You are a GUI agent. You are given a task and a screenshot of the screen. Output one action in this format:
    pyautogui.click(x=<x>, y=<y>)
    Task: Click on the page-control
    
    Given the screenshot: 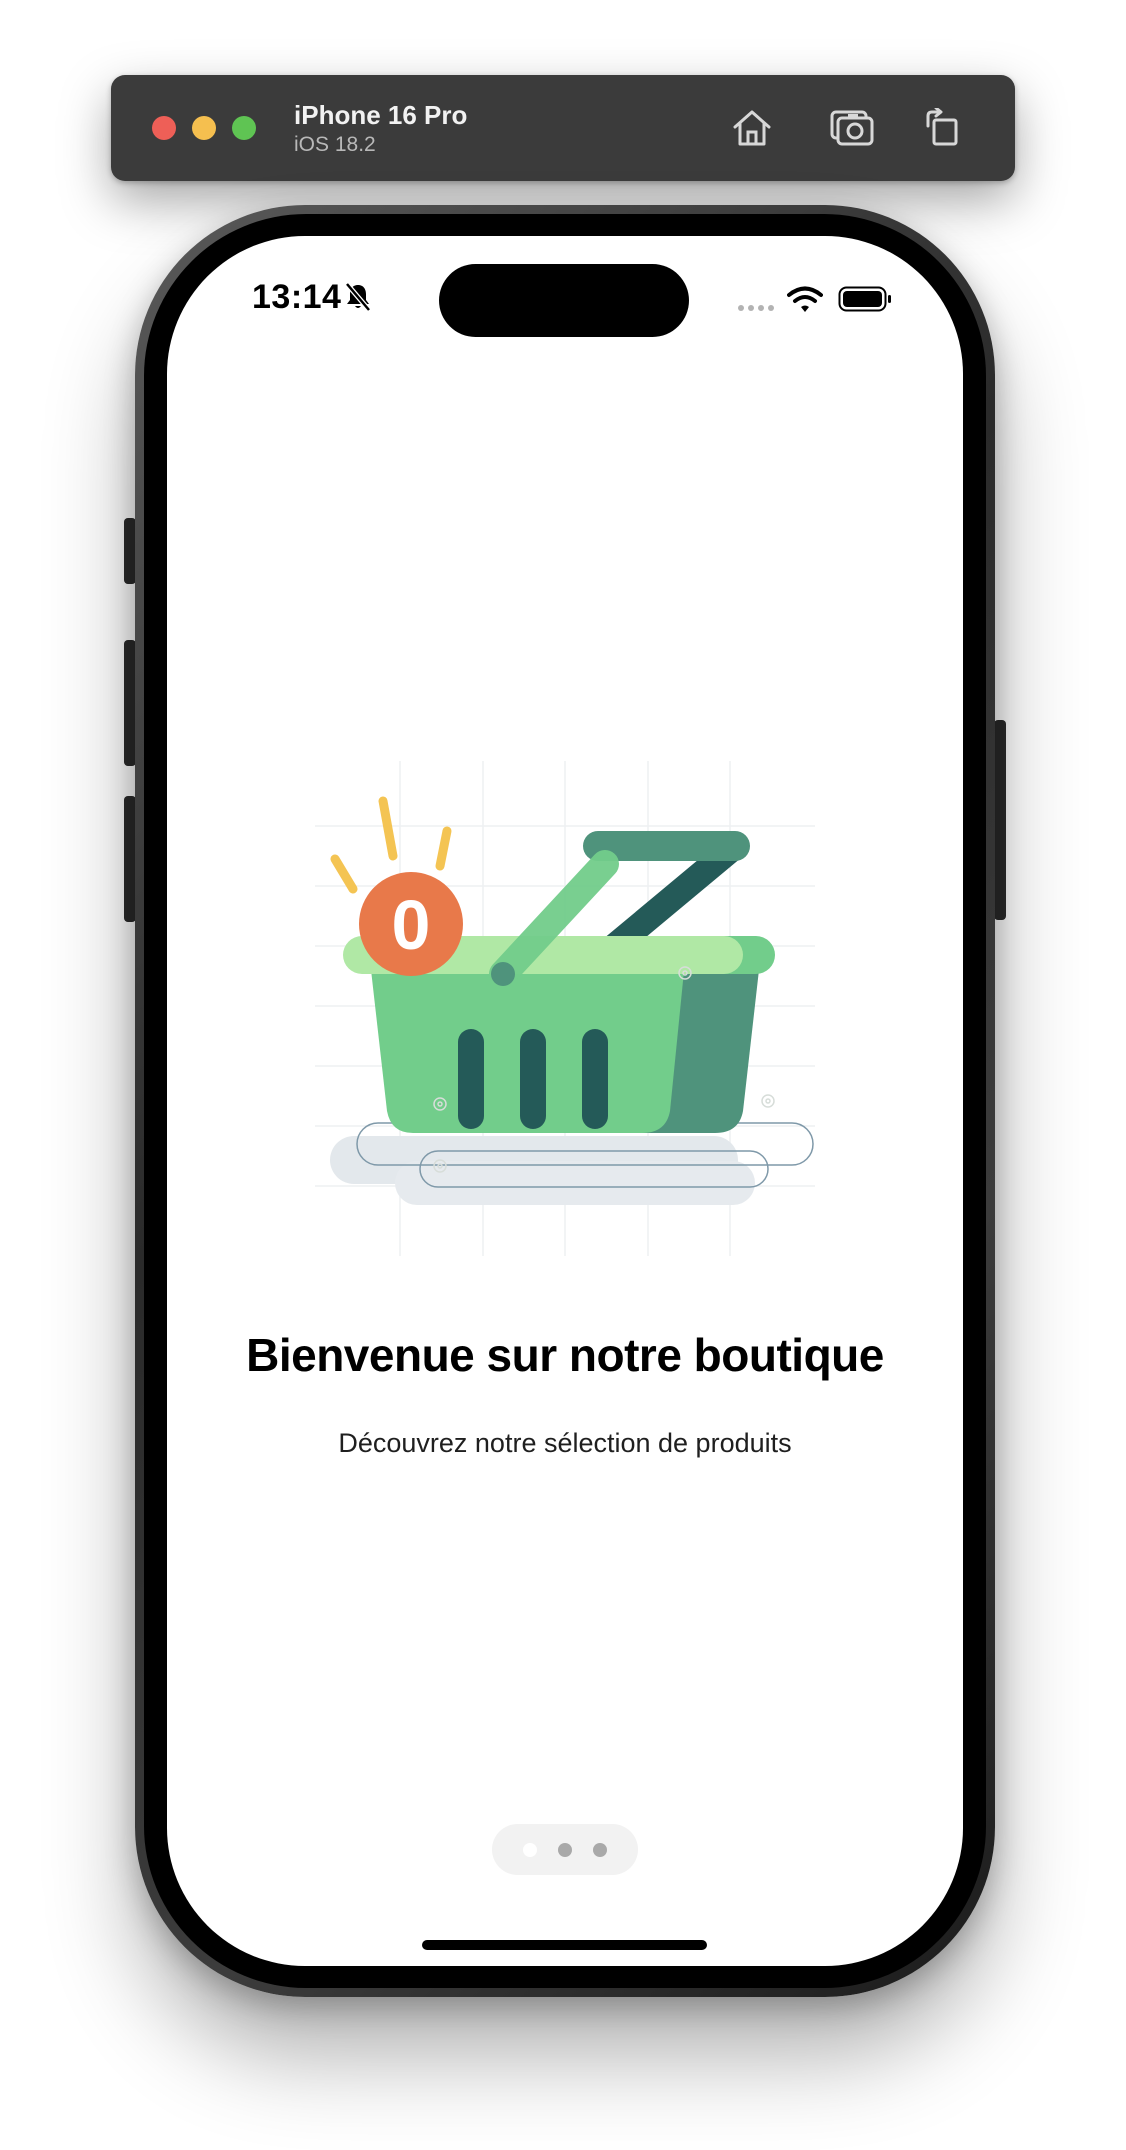 What is the action you would take?
    pyautogui.click(x=565, y=1849)
    